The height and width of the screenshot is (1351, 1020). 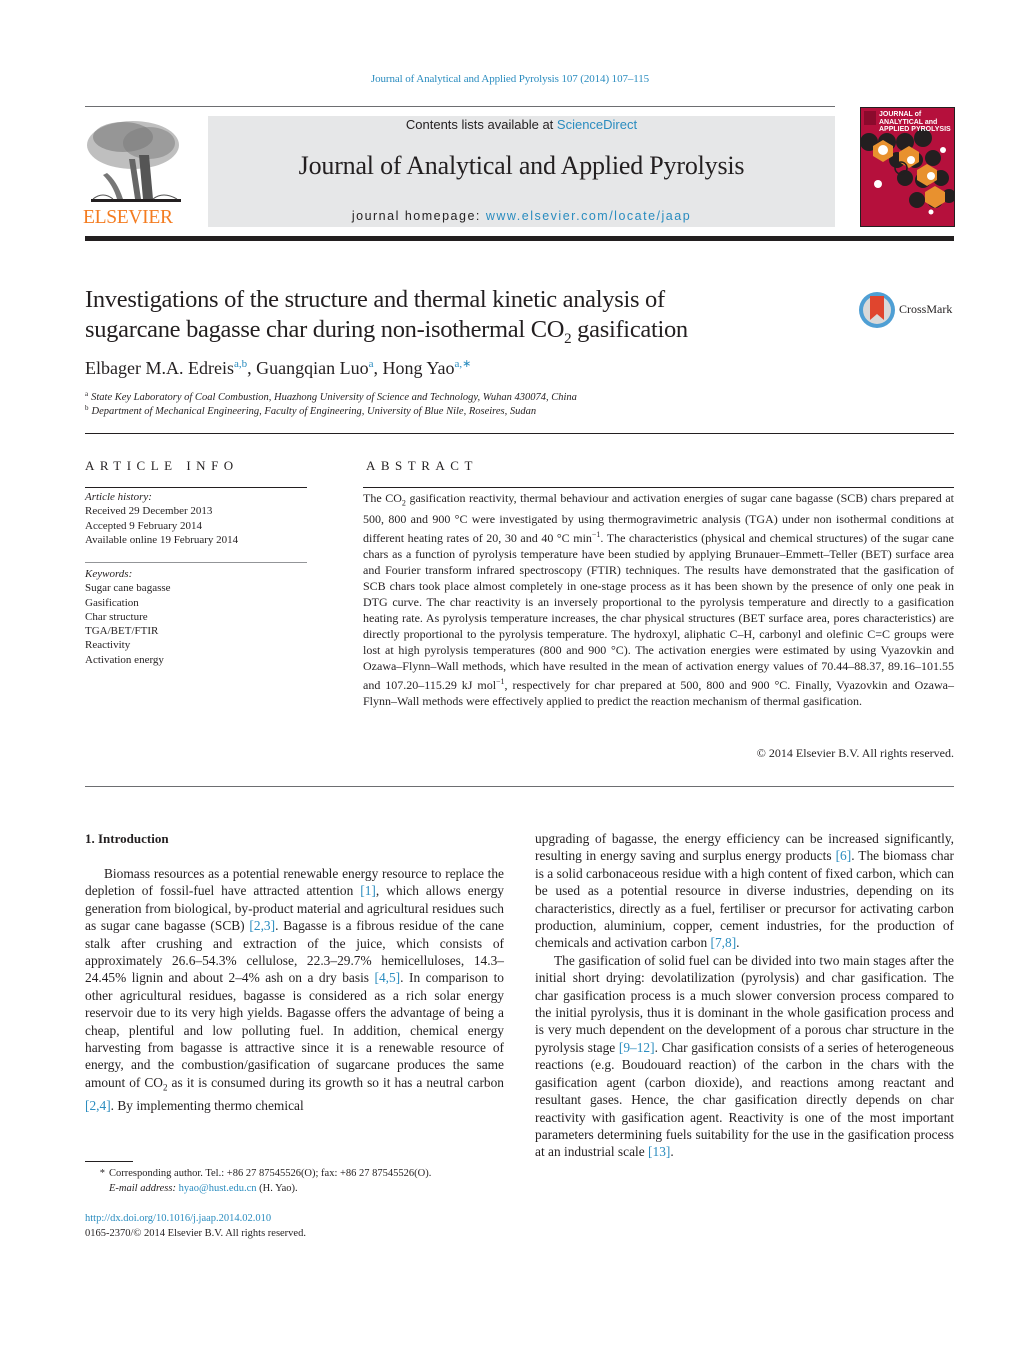 What do you see at coordinates (481, 124) in the screenshot?
I see `contents-prefix: Contents lists available at` at bounding box center [481, 124].